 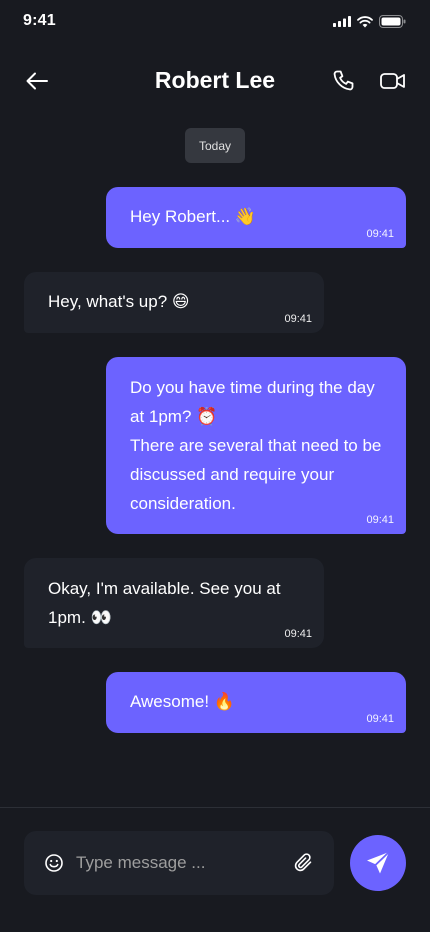 What do you see at coordinates (193, 216) in the screenshot?
I see `message-text: Hey Robert... 👋` at bounding box center [193, 216].